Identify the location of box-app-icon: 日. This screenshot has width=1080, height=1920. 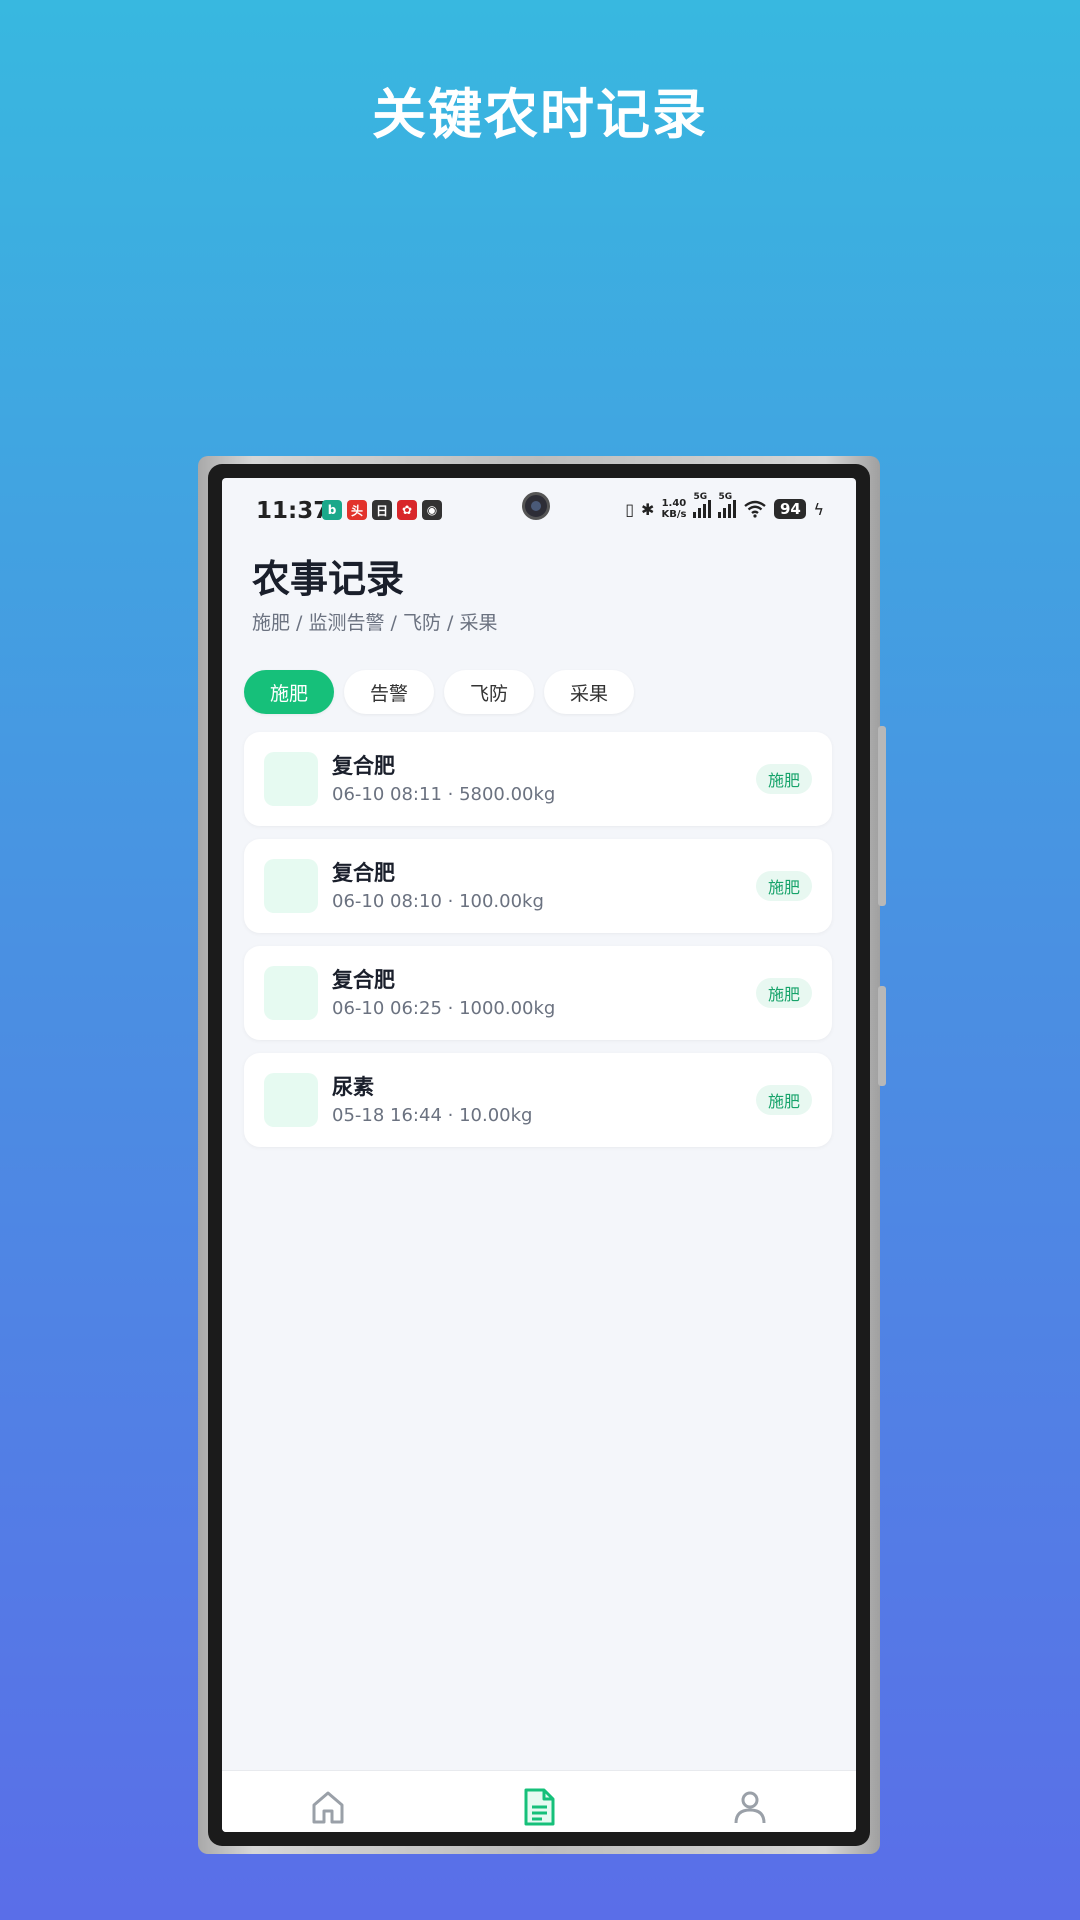
(382, 510).